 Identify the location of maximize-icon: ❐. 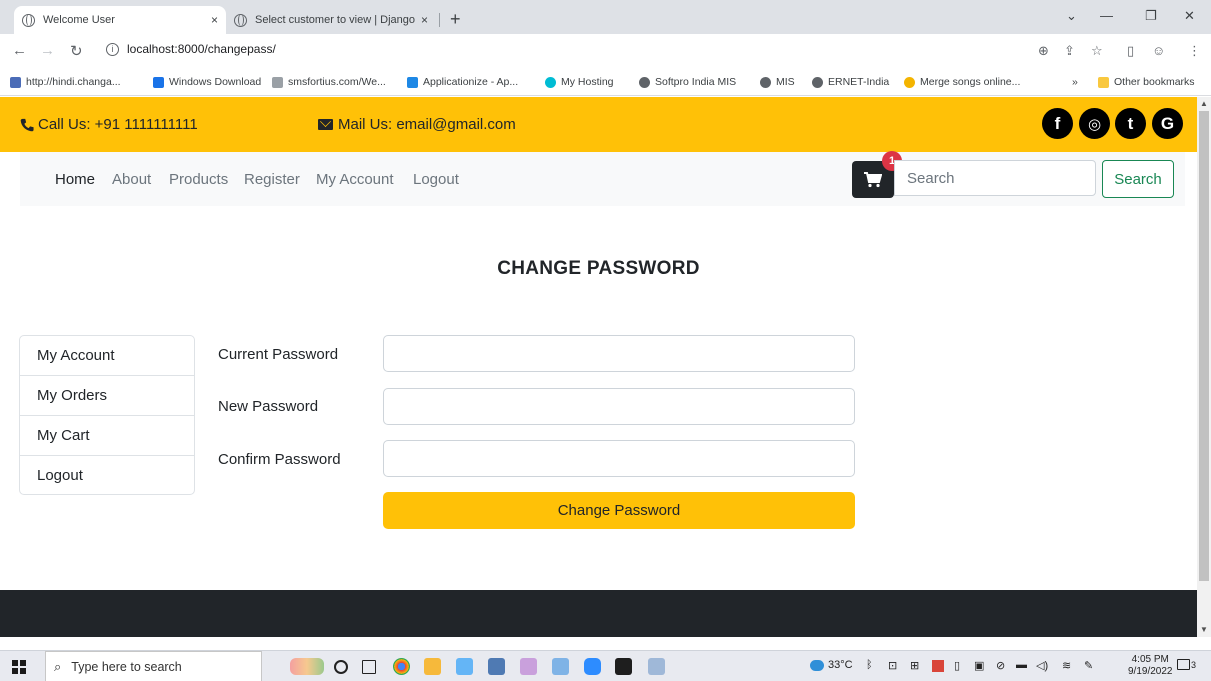
(1151, 16).